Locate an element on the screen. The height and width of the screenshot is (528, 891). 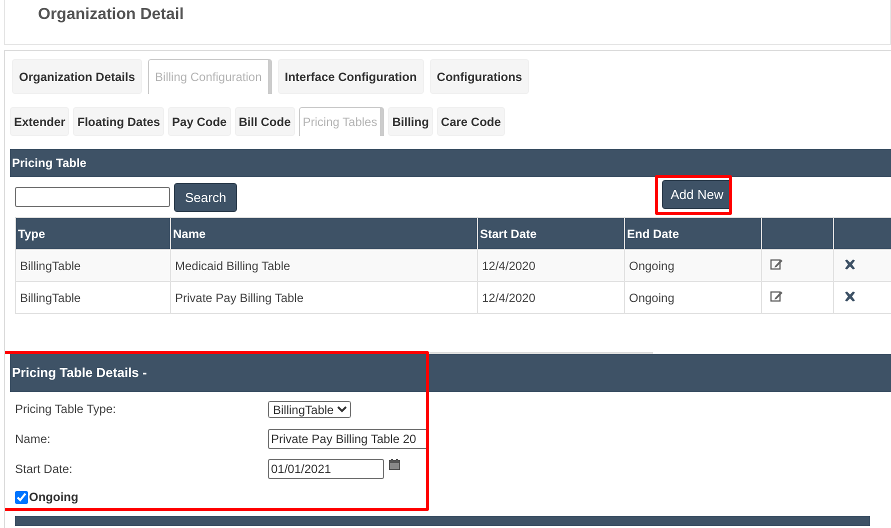
section-header: Pricing Table Details - is located at coordinates (450, 373).